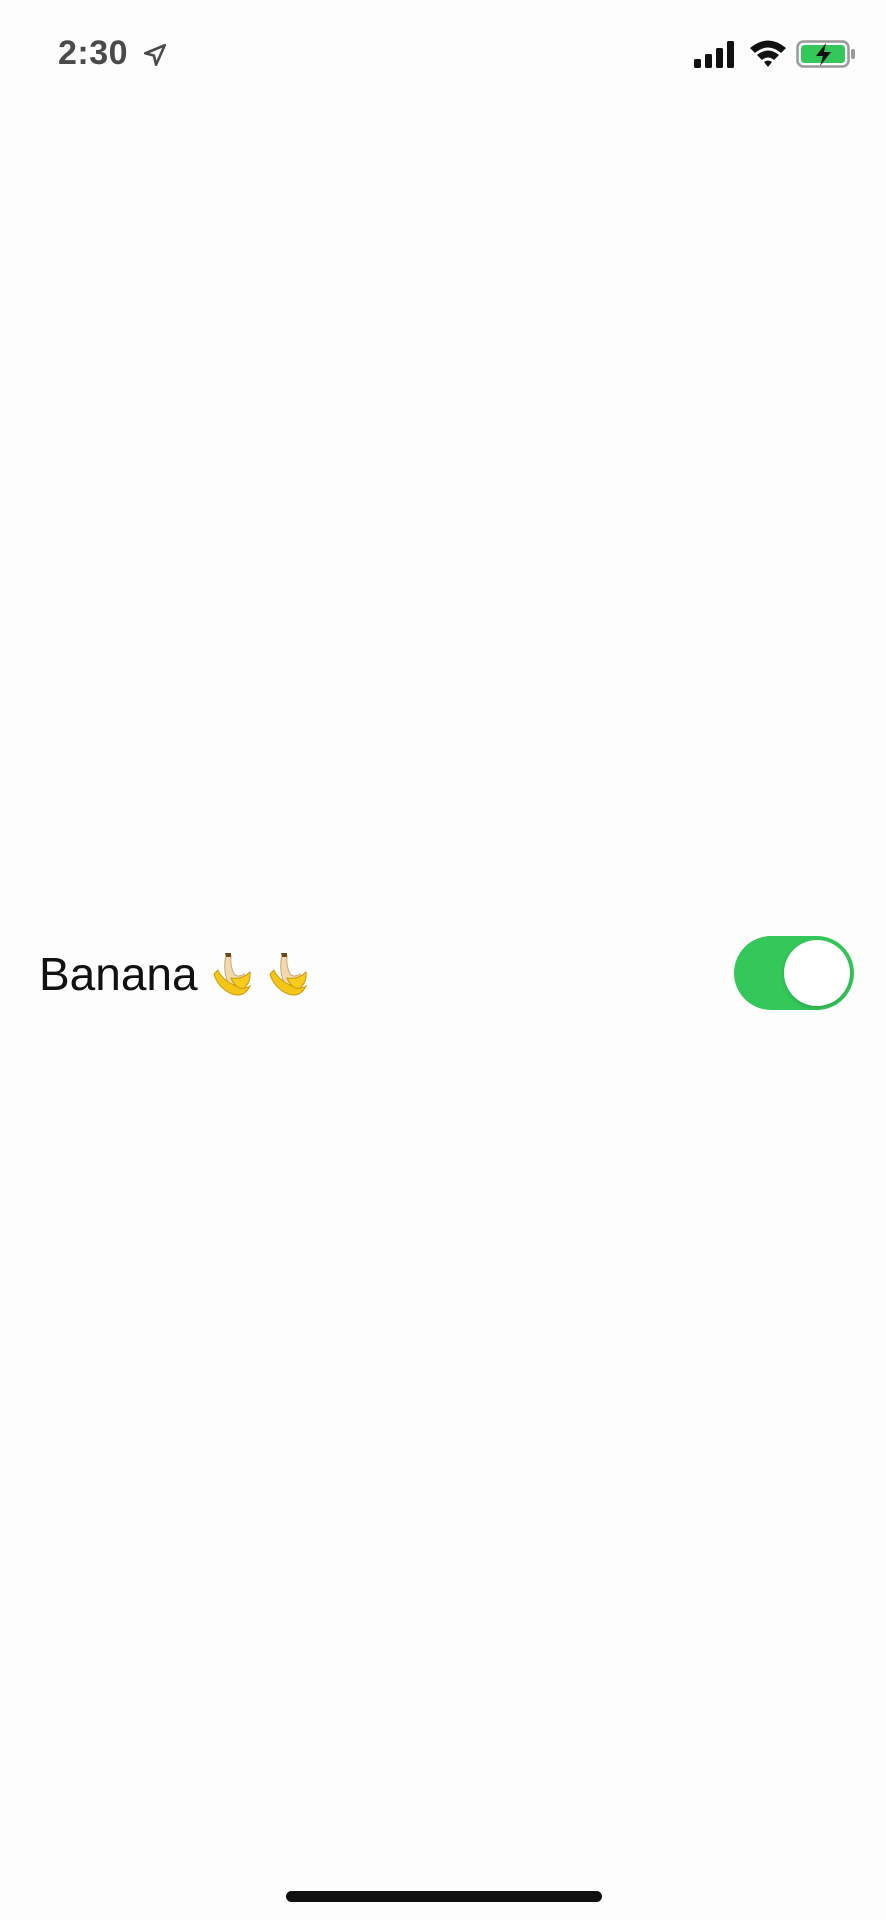  What do you see at coordinates (443, 55) in the screenshot?
I see `status-bar: 2:30` at bounding box center [443, 55].